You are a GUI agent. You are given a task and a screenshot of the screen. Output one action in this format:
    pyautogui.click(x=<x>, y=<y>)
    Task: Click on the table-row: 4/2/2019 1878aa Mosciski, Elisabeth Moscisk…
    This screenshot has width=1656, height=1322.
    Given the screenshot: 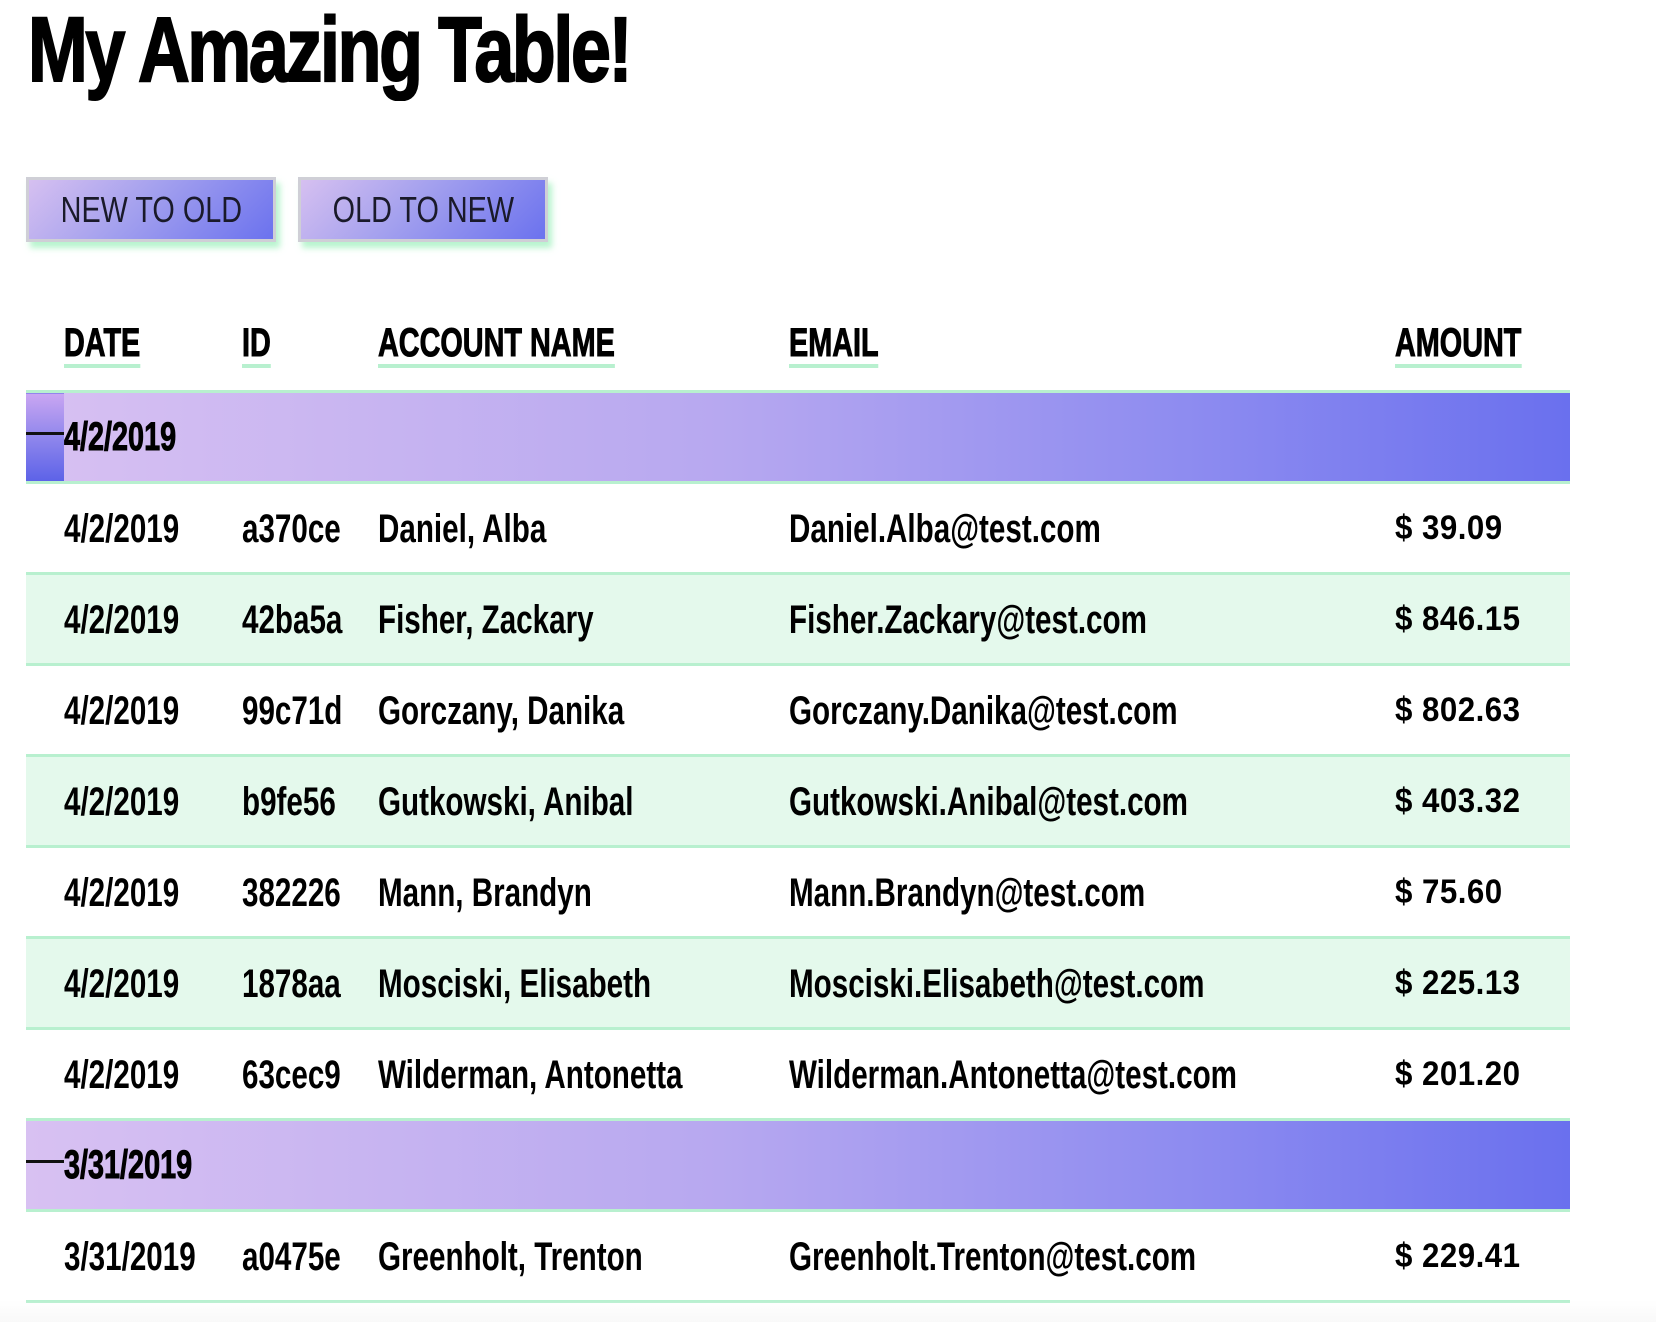 What is the action you would take?
    pyautogui.click(x=798, y=983)
    